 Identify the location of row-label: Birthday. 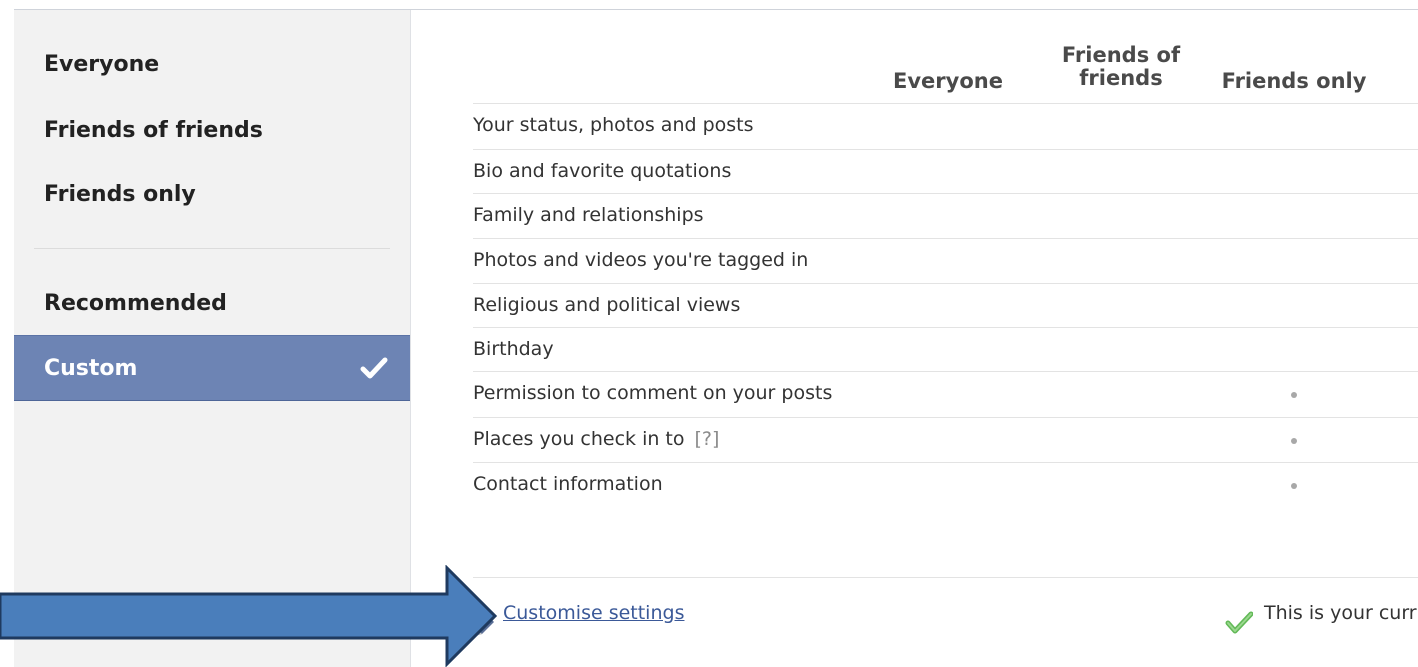
(513, 349).